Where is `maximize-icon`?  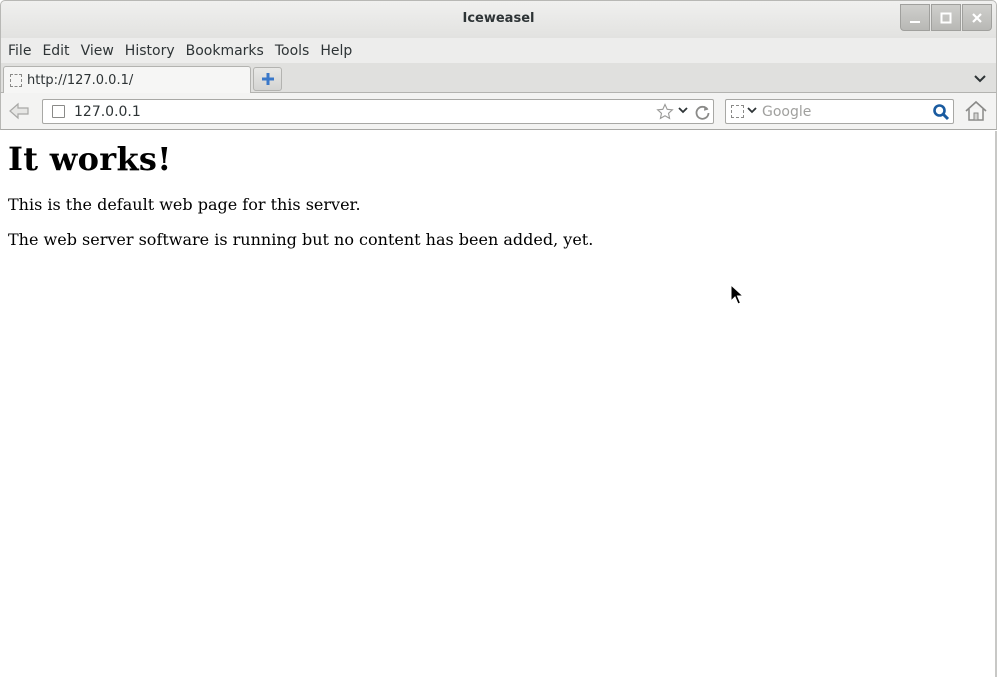
maximize-icon is located at coordinates (946, 17).